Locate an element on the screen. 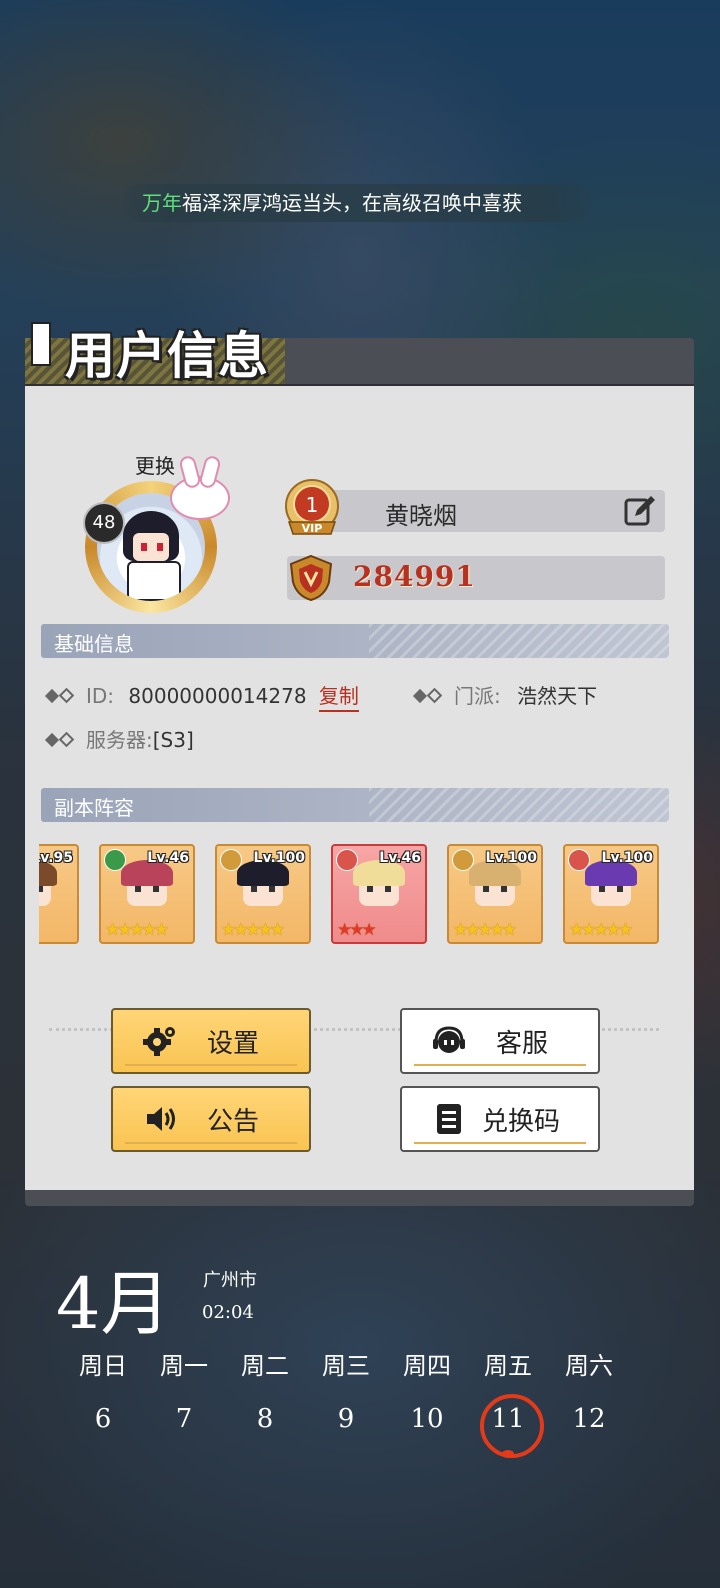  calendar-weekday: 周五 is located at coordinates (508, 1366).